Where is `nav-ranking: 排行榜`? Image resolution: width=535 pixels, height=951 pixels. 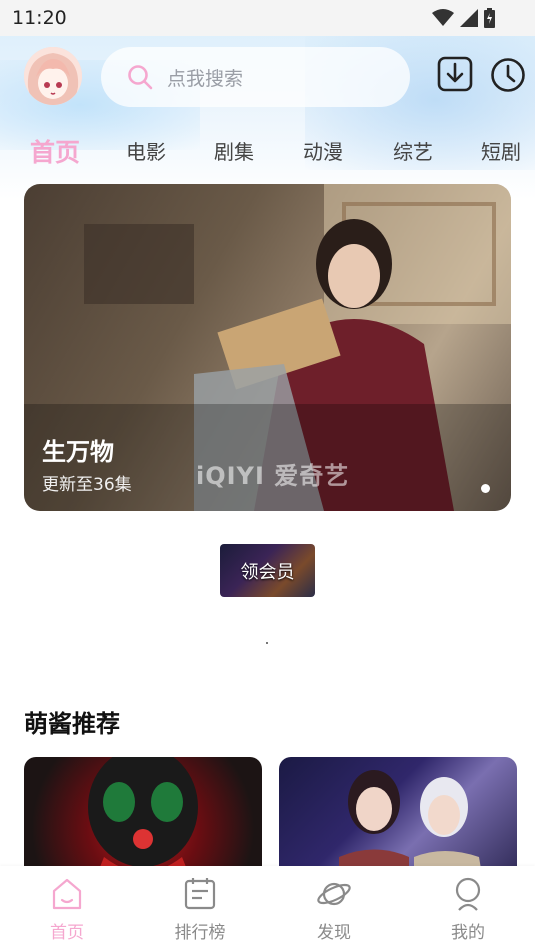
nav-ranking: 排行榜 is located at coordinates (200, 909).